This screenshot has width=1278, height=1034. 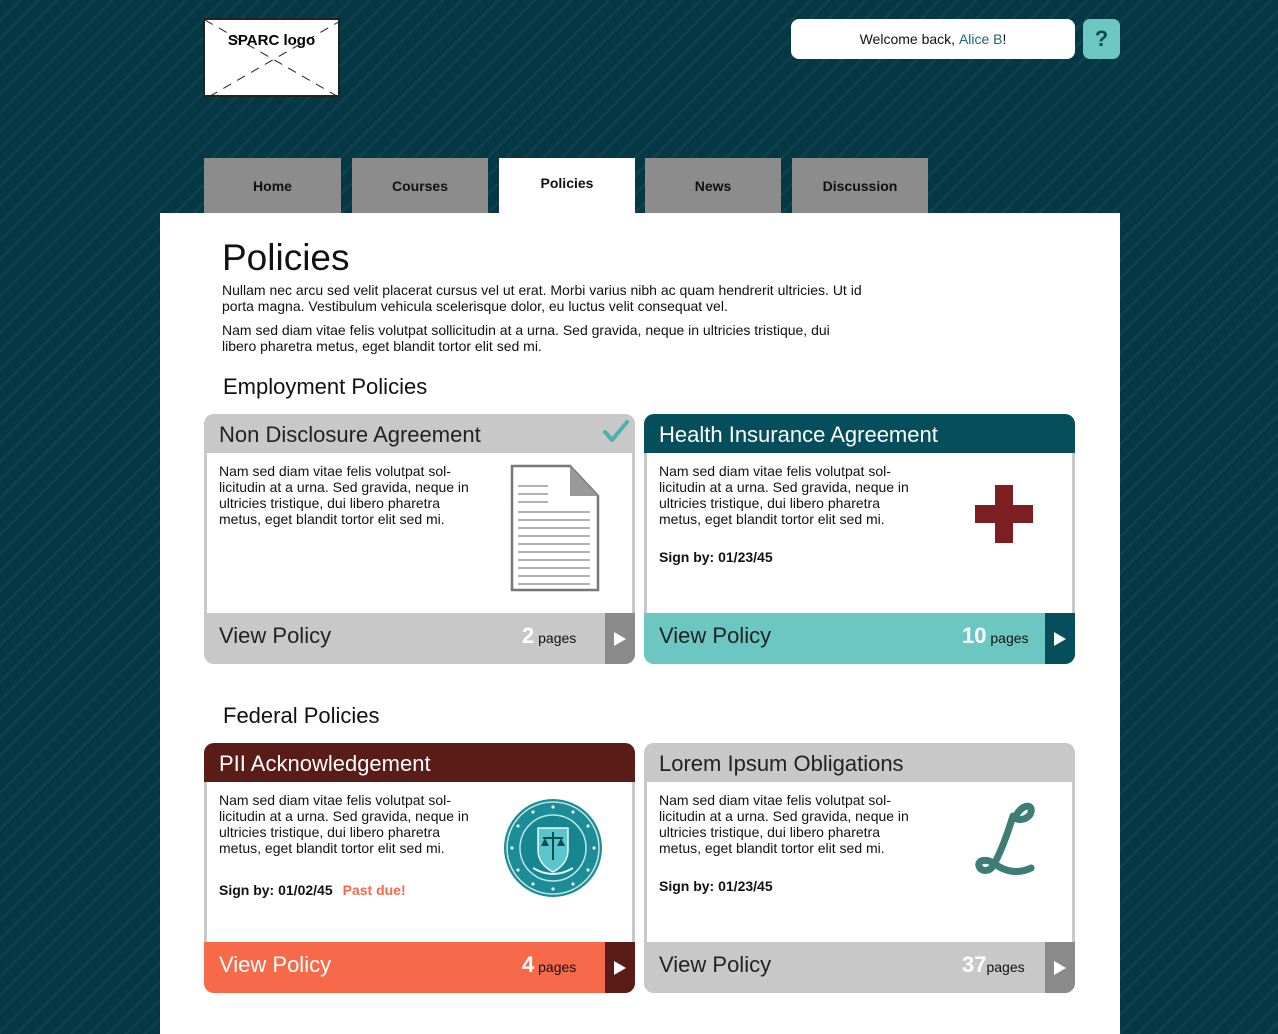 I want to click on card-title: Lorem Ipsum Obligations, so click(x=781, y=763).